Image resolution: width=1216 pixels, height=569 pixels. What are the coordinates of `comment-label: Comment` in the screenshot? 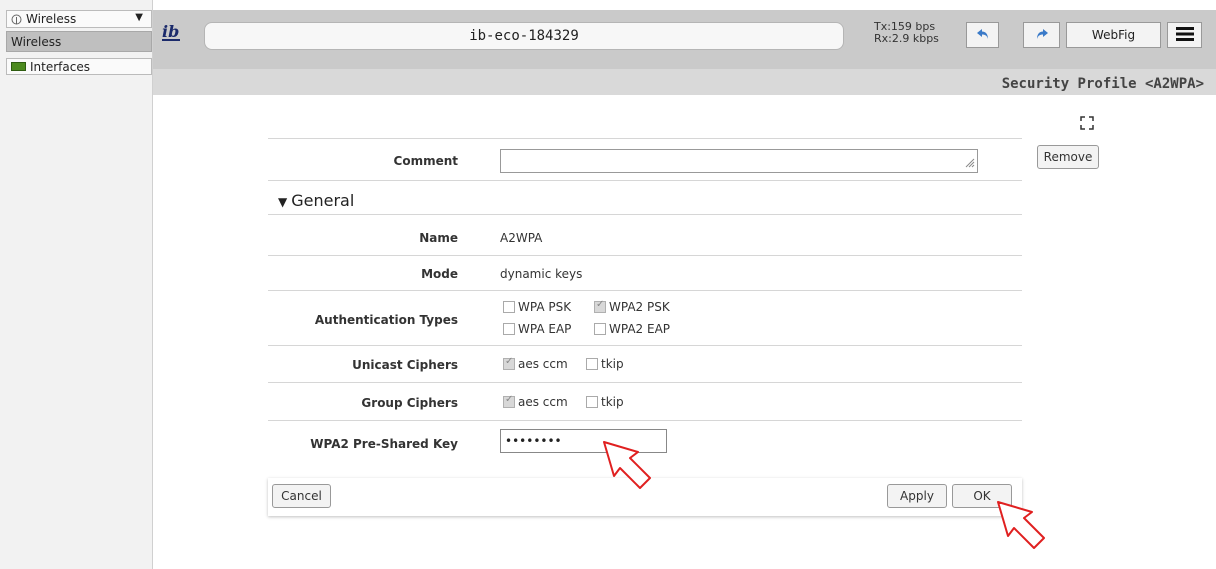 It's located at (425, 161).